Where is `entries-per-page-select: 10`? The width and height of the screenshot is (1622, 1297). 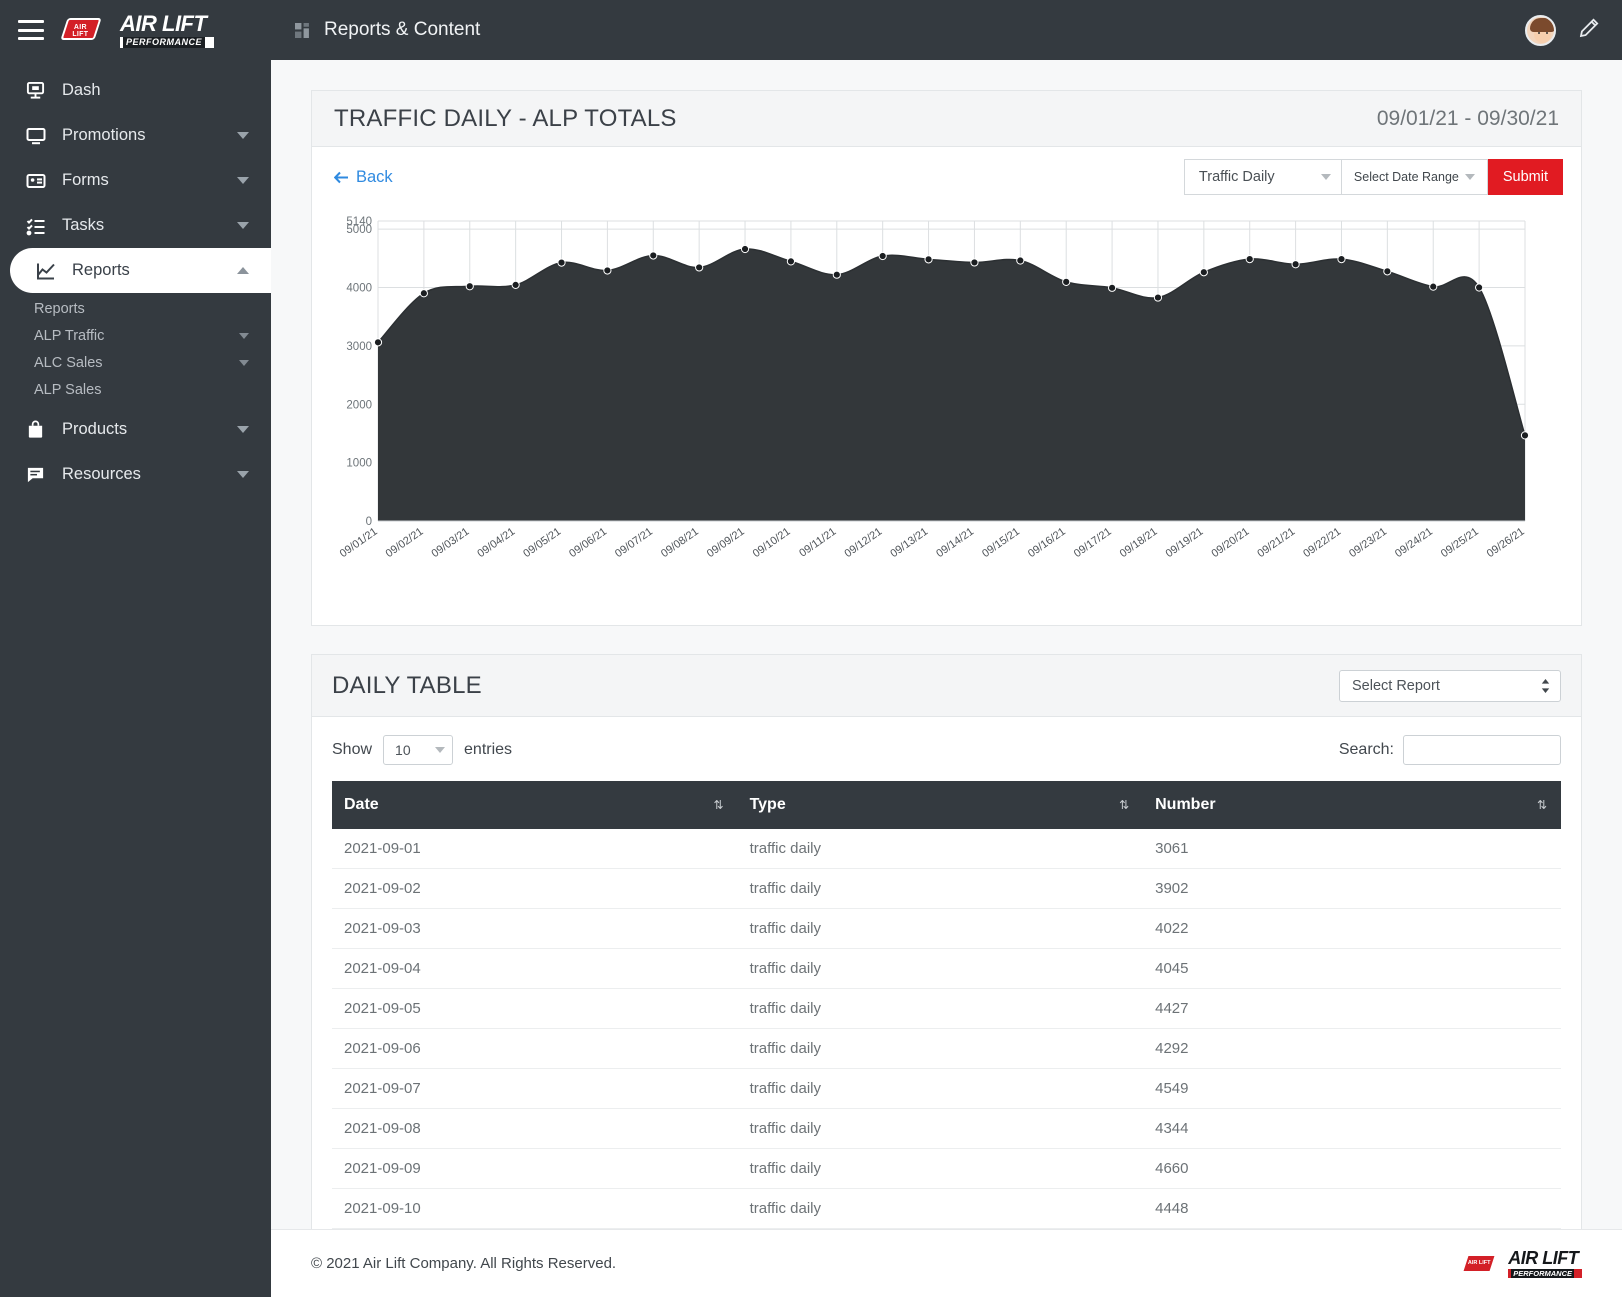 entries-per-page-select: 10 is located at coordinates (418, 750).